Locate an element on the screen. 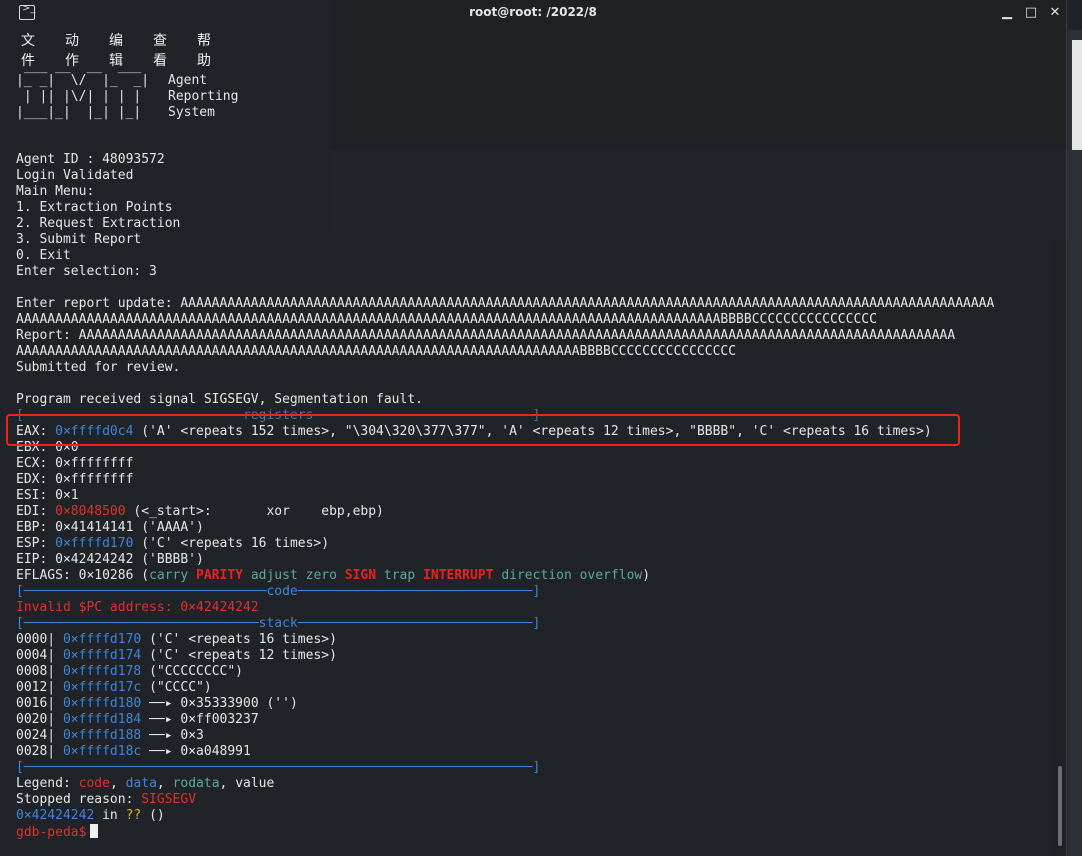 The image size is (1082, 856). scrollbar is located at coordinates (1060, 806).